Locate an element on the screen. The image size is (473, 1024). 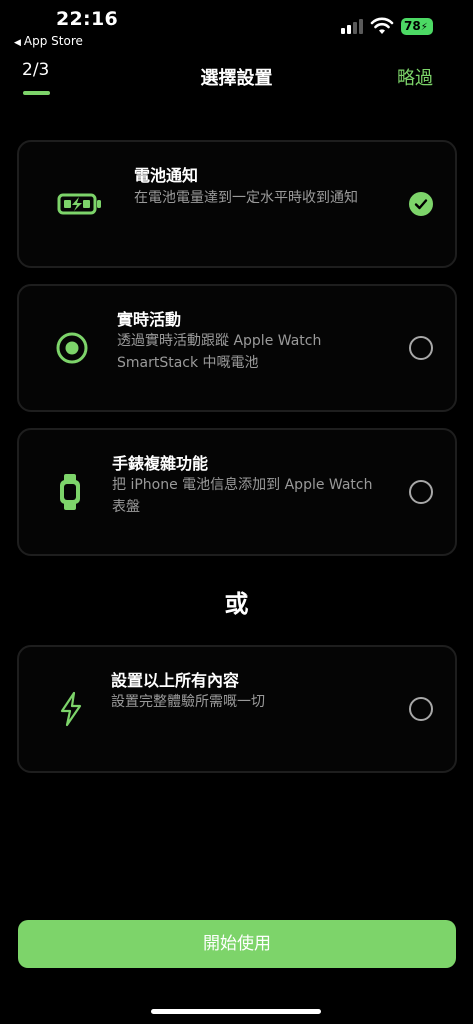
option-card-setup-all: 設置以上所有內容 設置完整體驗所需嘅一切 is located at coordinates (237, 709).